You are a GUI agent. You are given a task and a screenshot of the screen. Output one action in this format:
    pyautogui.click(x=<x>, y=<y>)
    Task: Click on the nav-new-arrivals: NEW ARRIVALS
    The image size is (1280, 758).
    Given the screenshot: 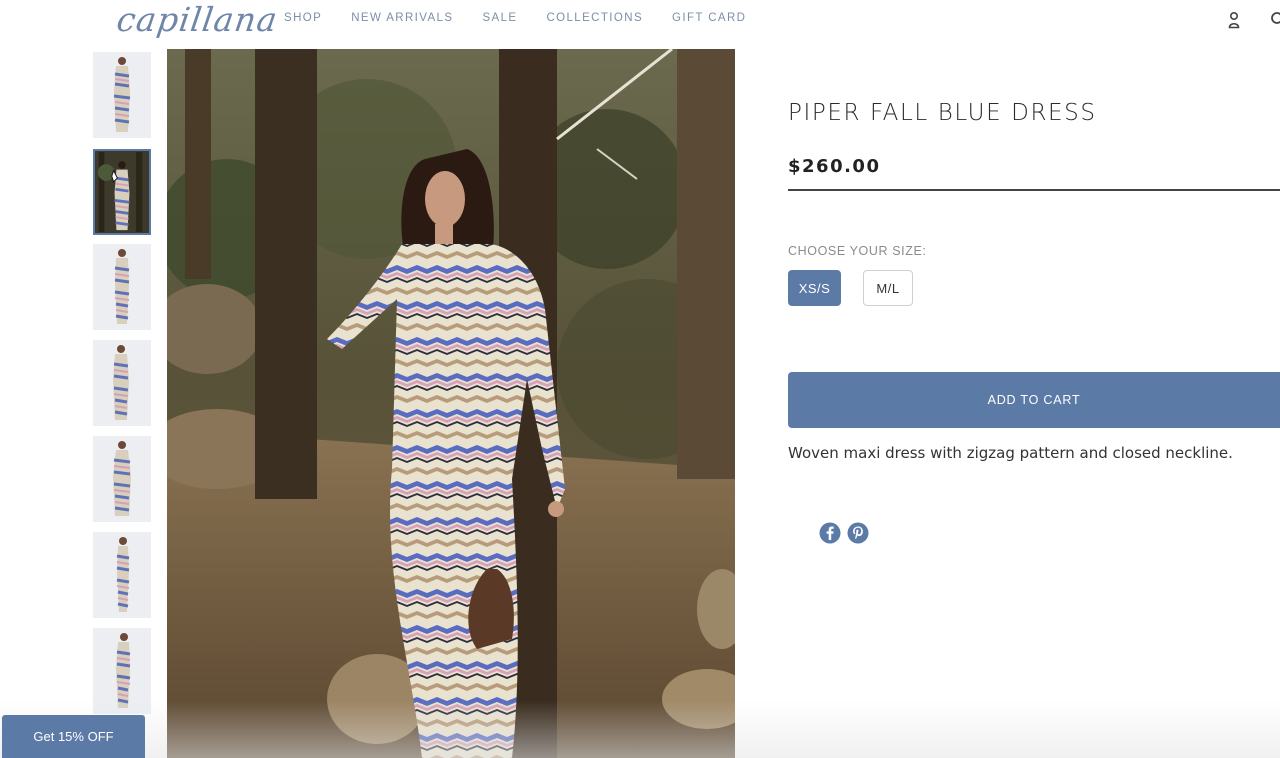 What is the action you would take?
    pyautogui.click(x=402, y=18)
    